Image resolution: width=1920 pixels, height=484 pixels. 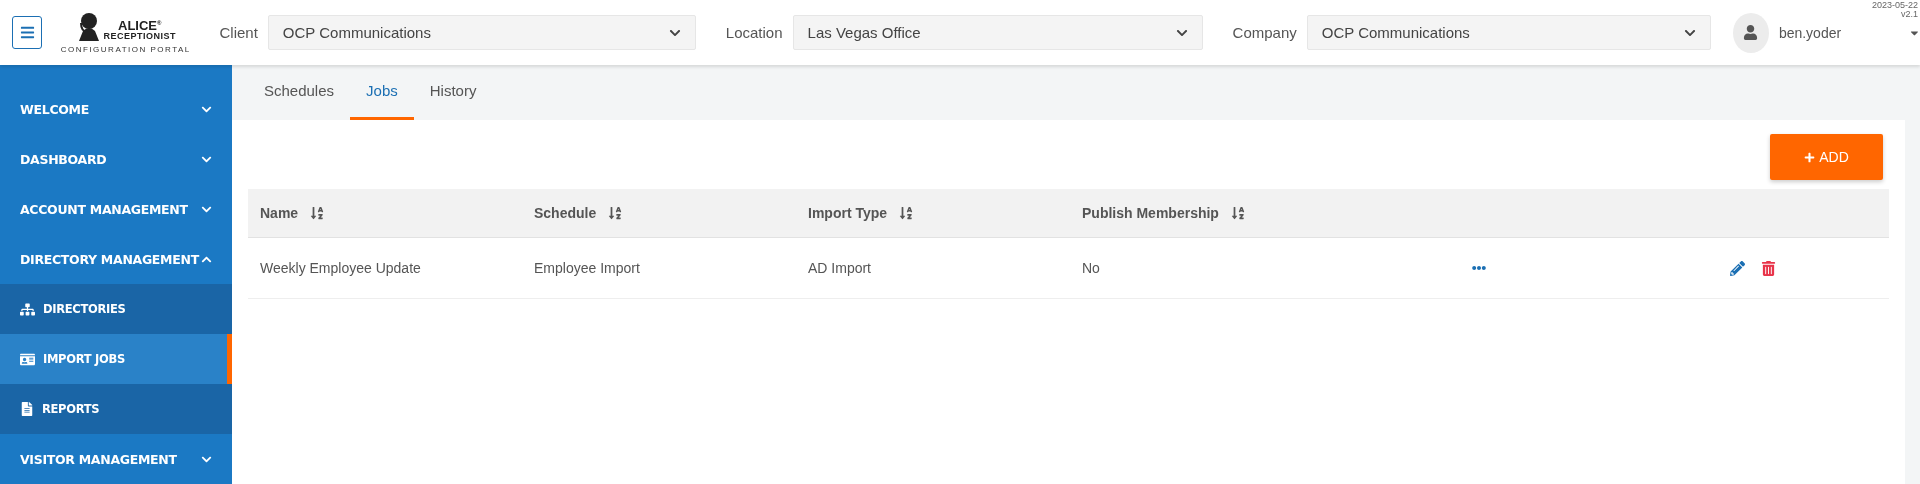 What do you see at coordinates (1091, 268) in the screenshot?
I see `table-cell: No` at bounding box center [1091, 268].